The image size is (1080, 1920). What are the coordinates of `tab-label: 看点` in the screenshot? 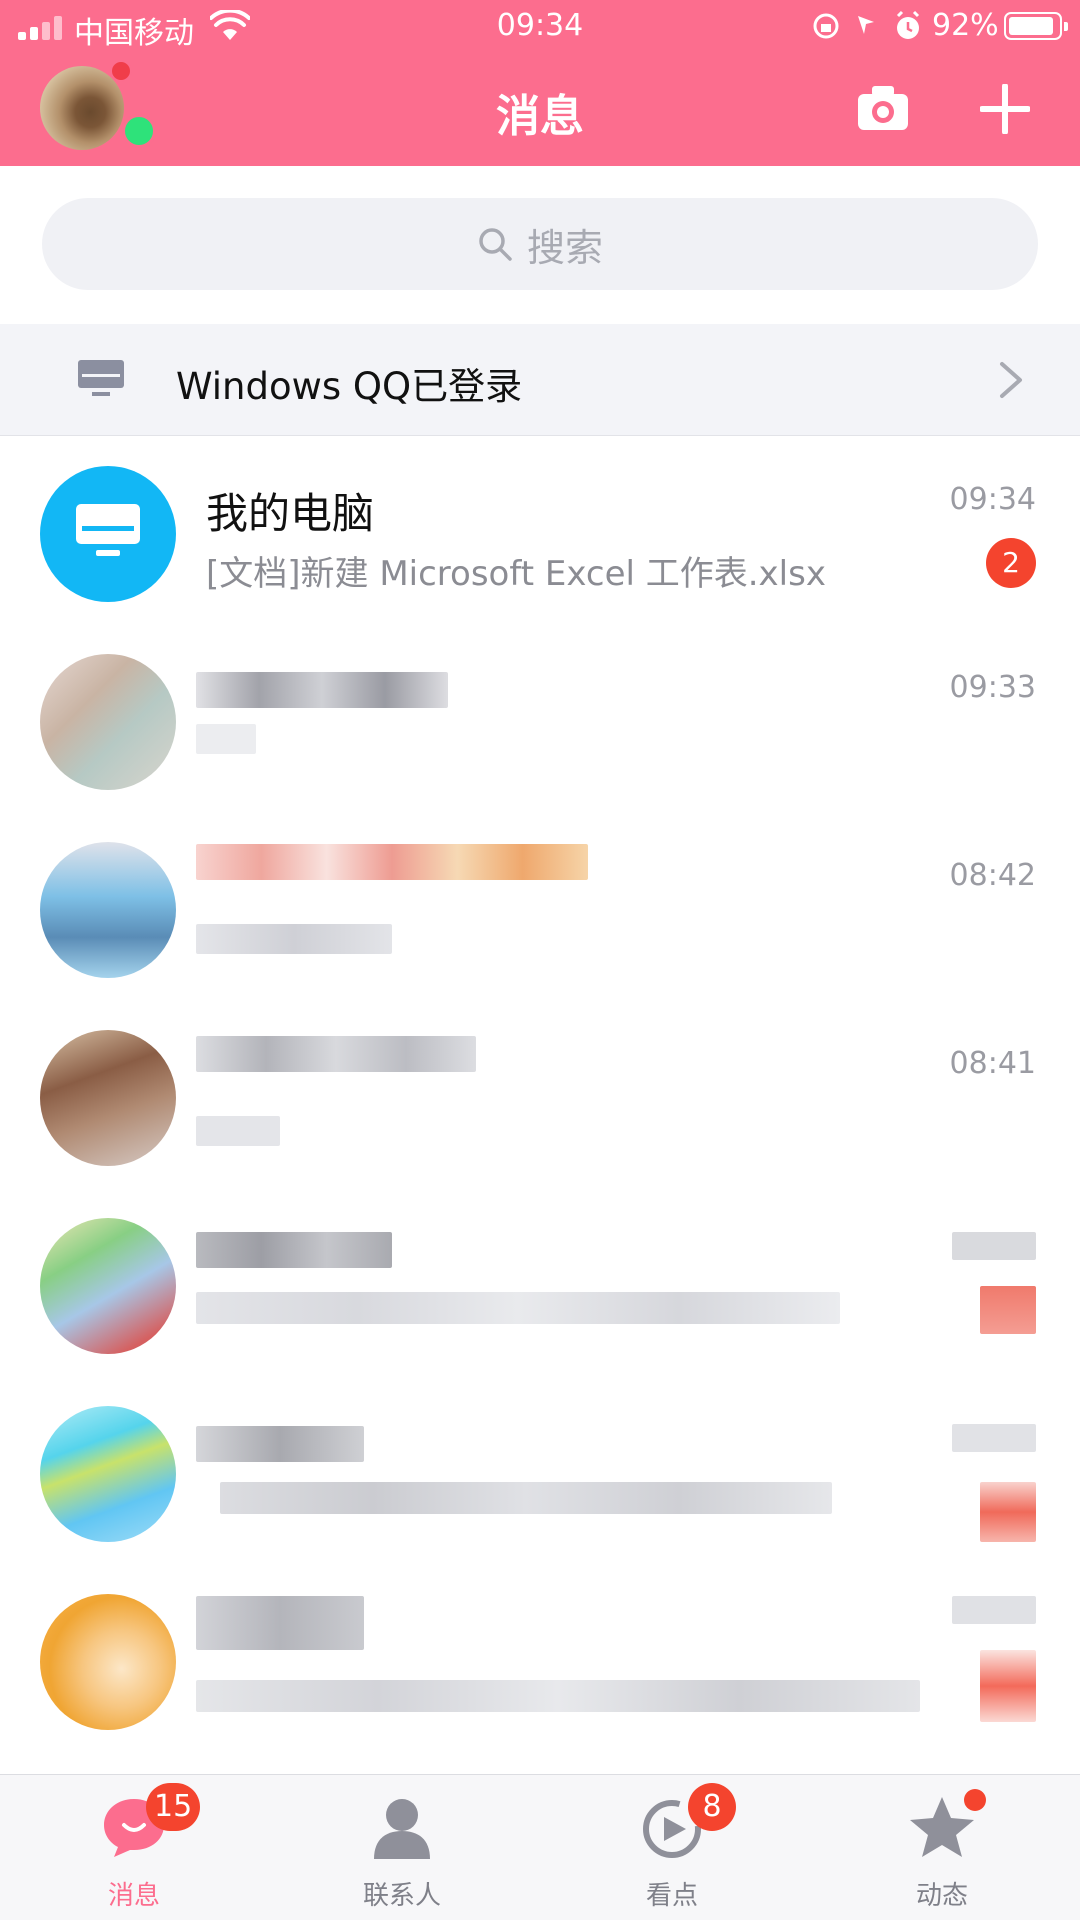 It's located at (671, 1896).